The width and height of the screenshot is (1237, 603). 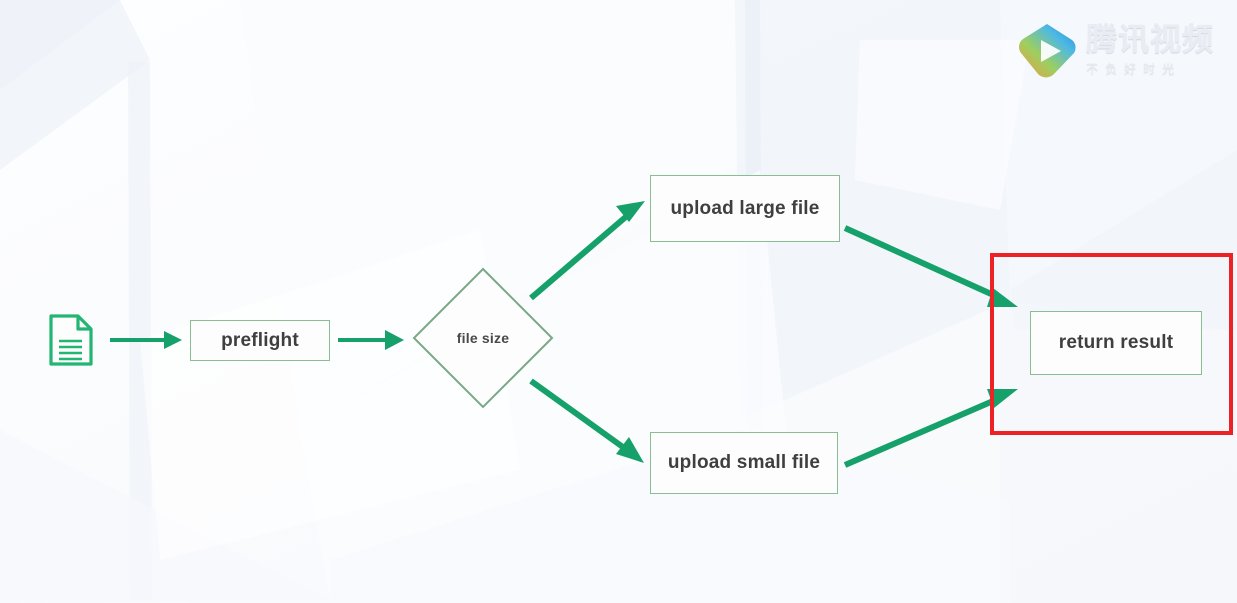 What do you see at coordinates (930, 428) in the screenshot?
I see `edge-upload-small-file-to-return-result` at bounding box center [930, 428].